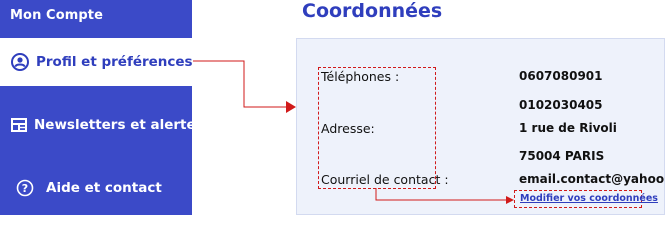  What do you see at coordinates (19, 125) in the screenshot?
I see `newsletter-icon` at bounding box center [19, 125].